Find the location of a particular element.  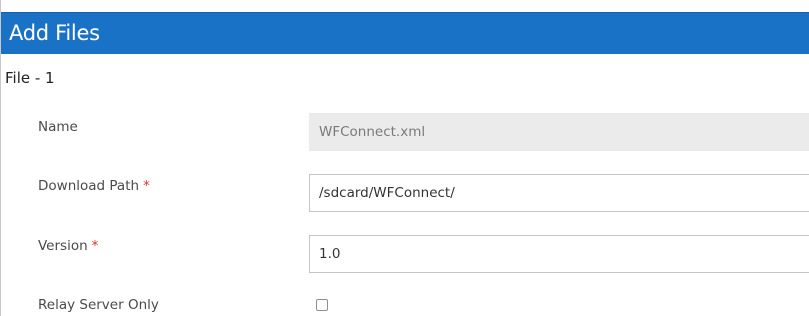

version-required-marker: * is located at coordinates (95, 246).